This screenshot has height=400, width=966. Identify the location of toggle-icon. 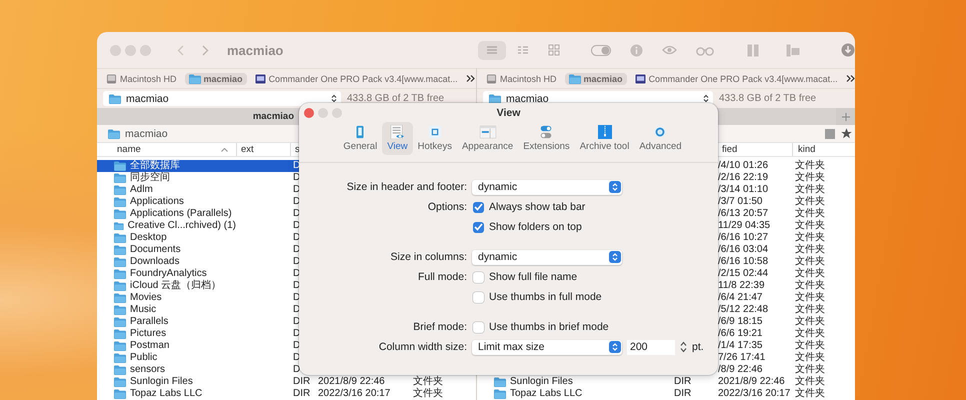
(601, 50).